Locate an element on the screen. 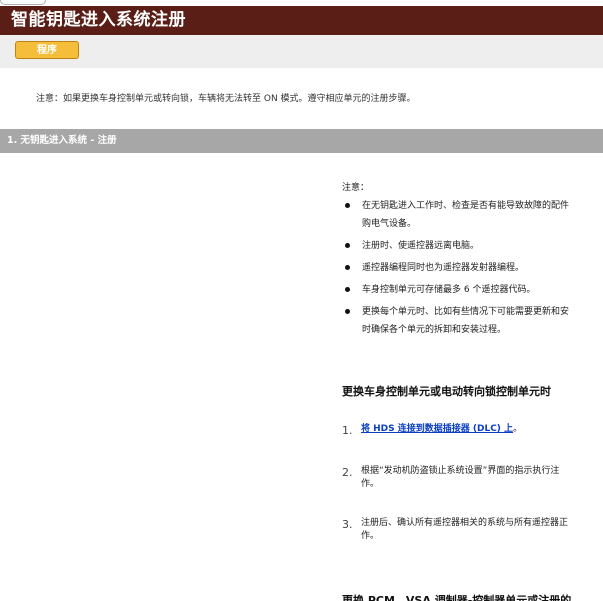 The height and width of the screenshot is (601, 603). list-item-text: 车身控制单元可存储最多 6 个遥控器代码。 is located at coordinates (449, 290).